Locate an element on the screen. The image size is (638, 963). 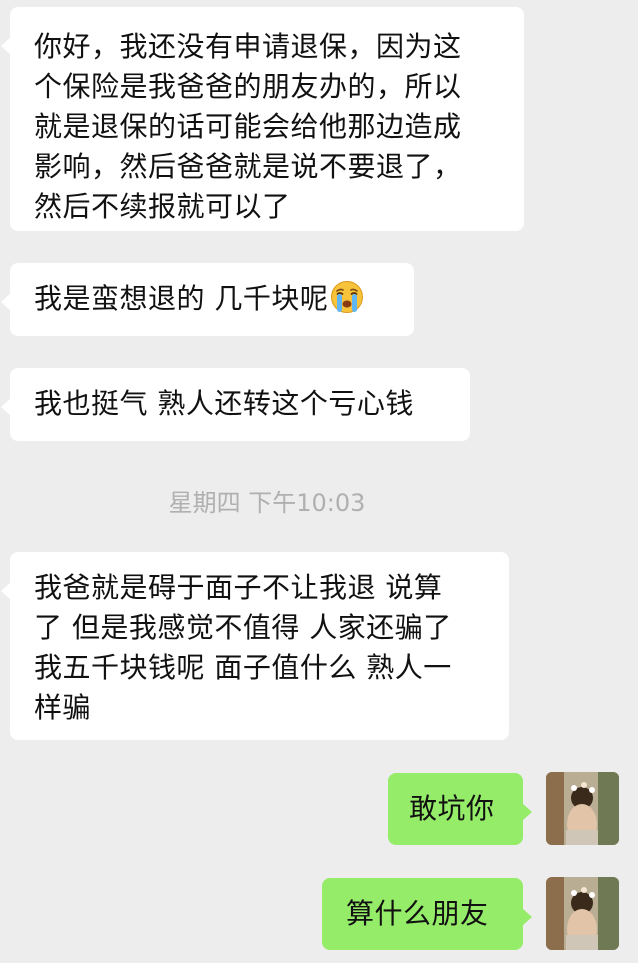
message-line: 你好，我还没有申请退保，因为这 is located at coordinates (248, 46).